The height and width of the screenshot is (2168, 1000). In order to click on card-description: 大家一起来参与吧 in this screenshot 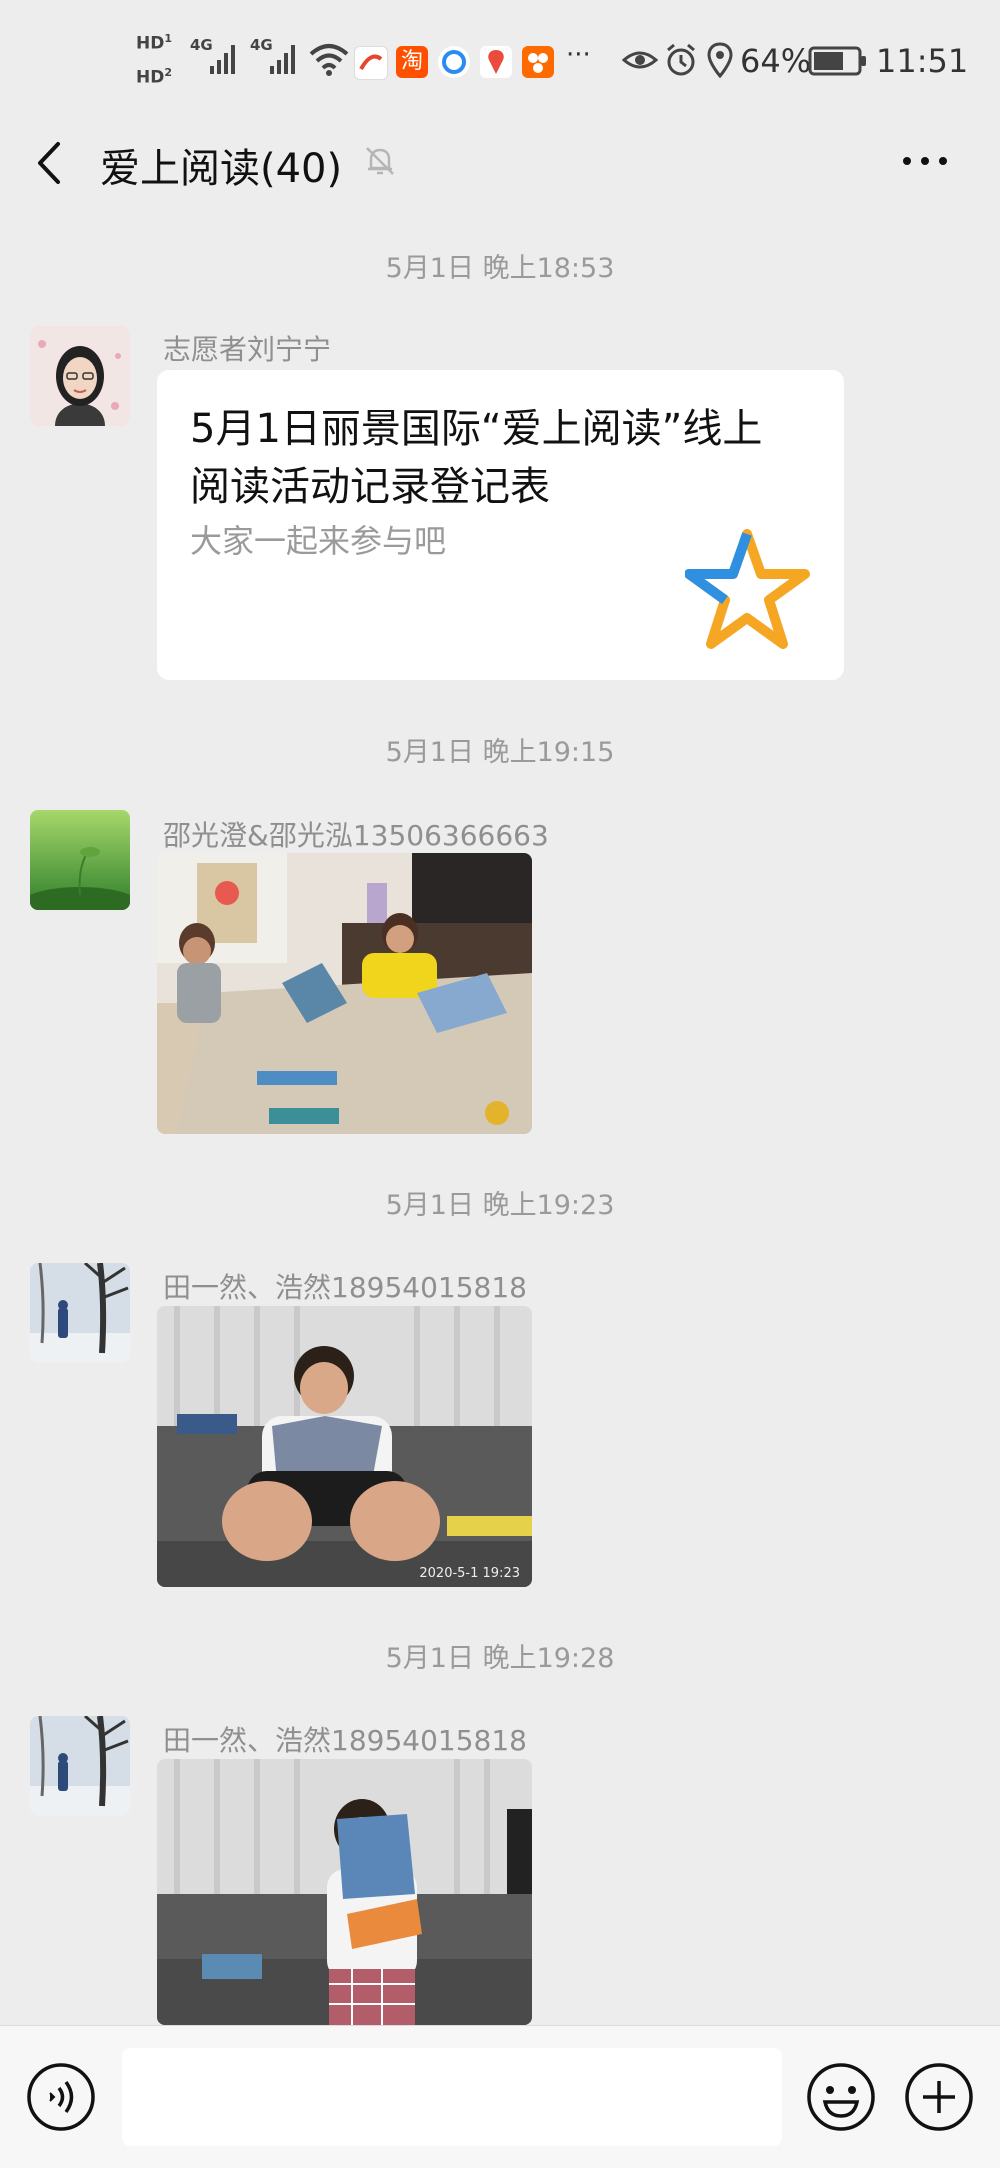, I will do `click(318, 541)`.